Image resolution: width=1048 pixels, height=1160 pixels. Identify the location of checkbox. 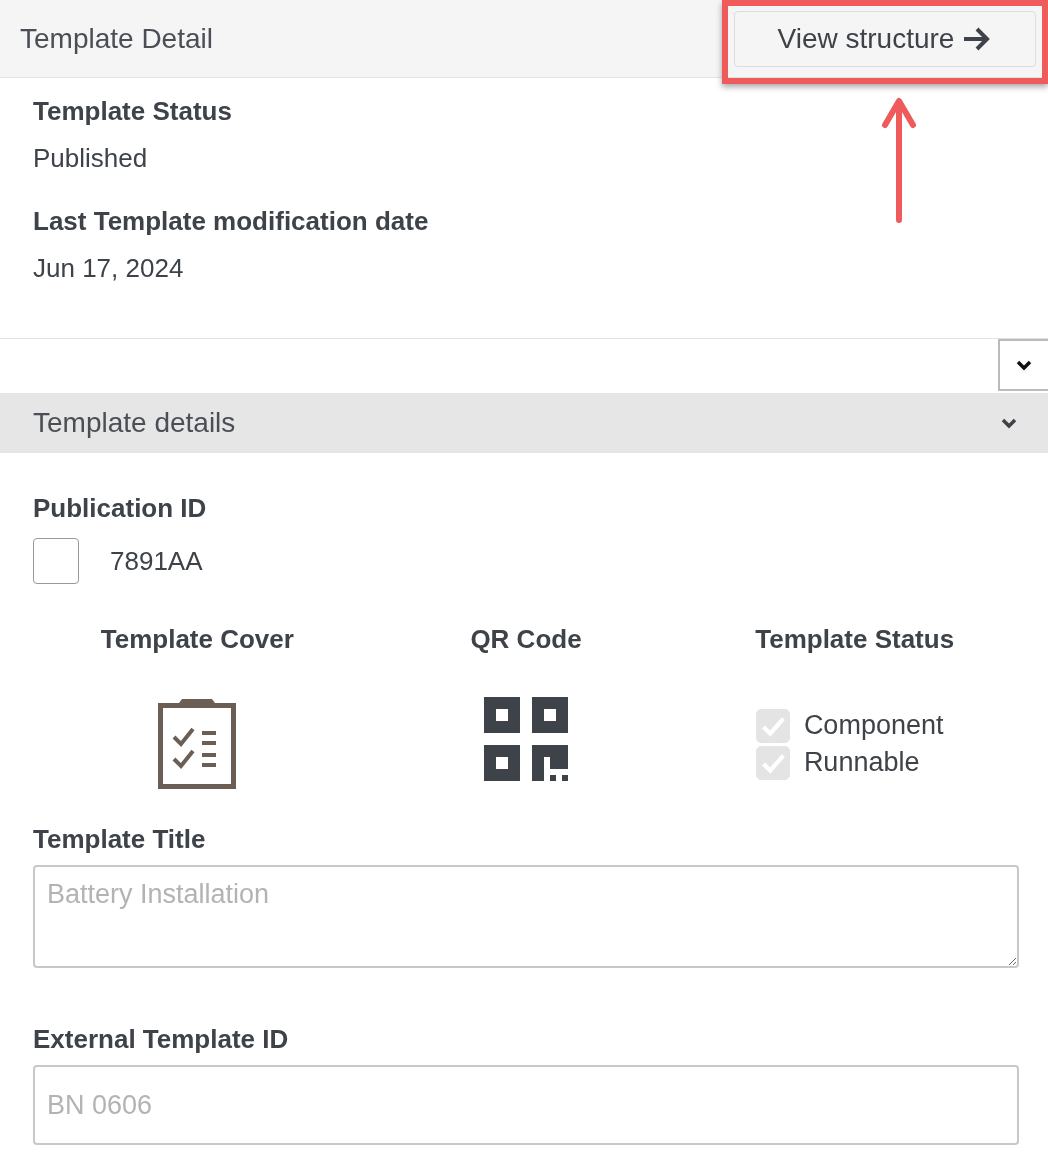
(56, 561).